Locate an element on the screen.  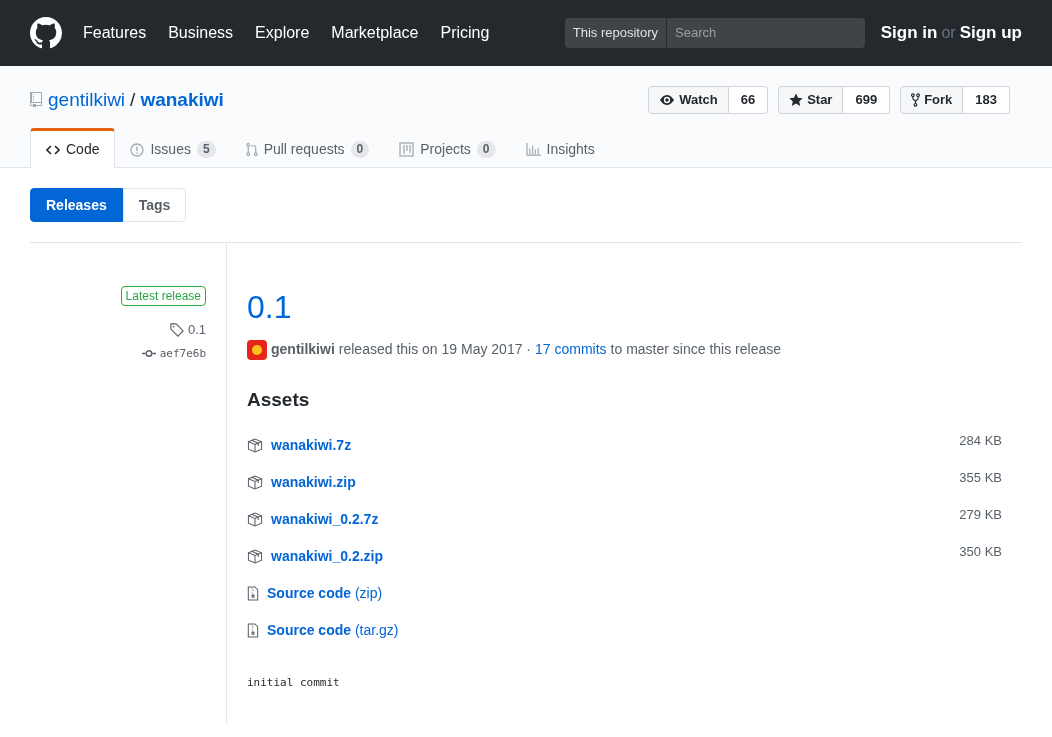
repo-tab: Code is located at coordinates (73, 148).